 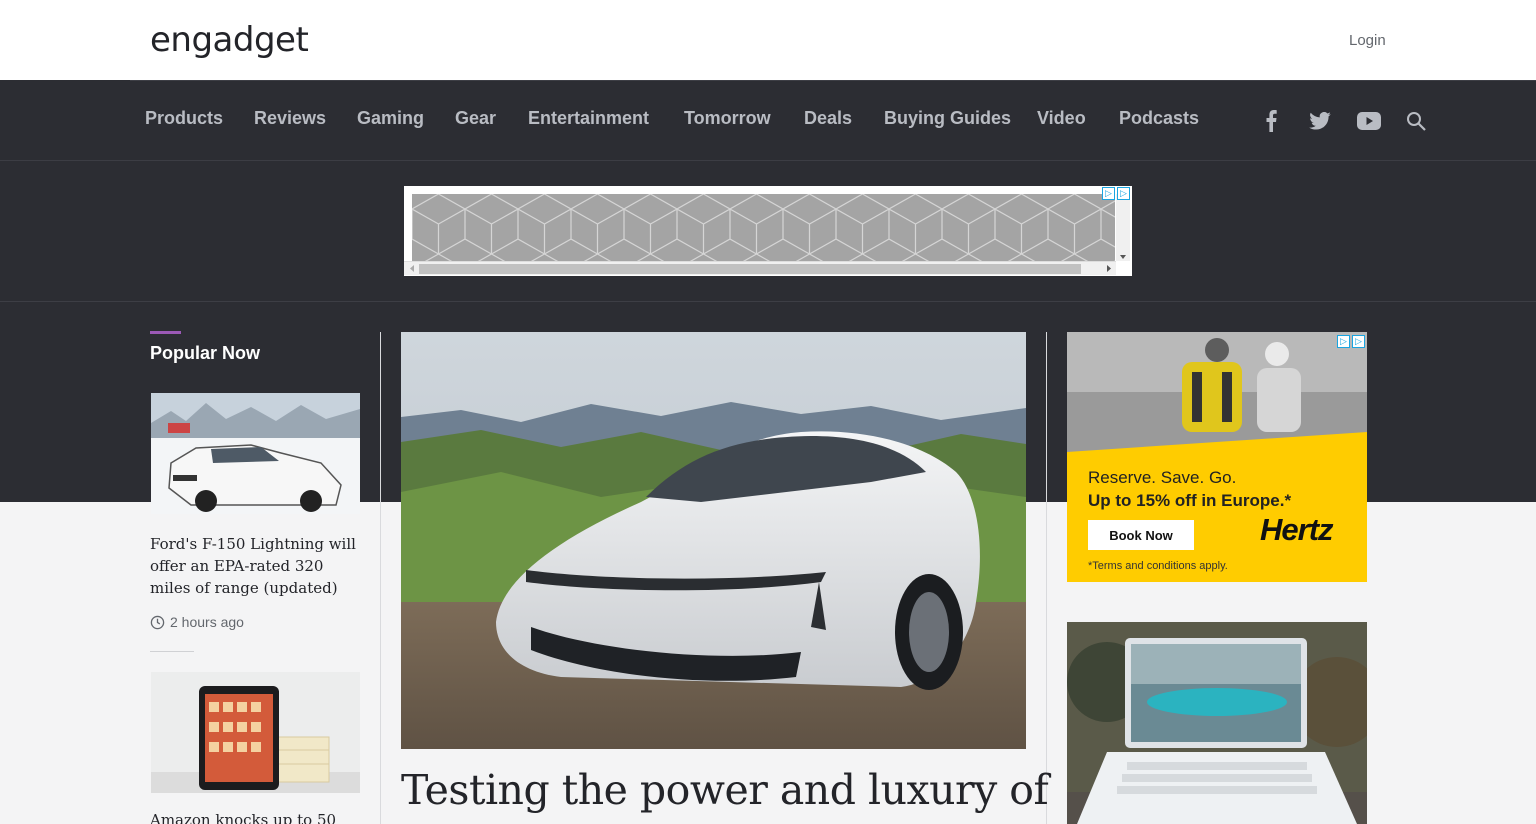 I want to click on nav-item-products: Products, so click(x=184, y=118).